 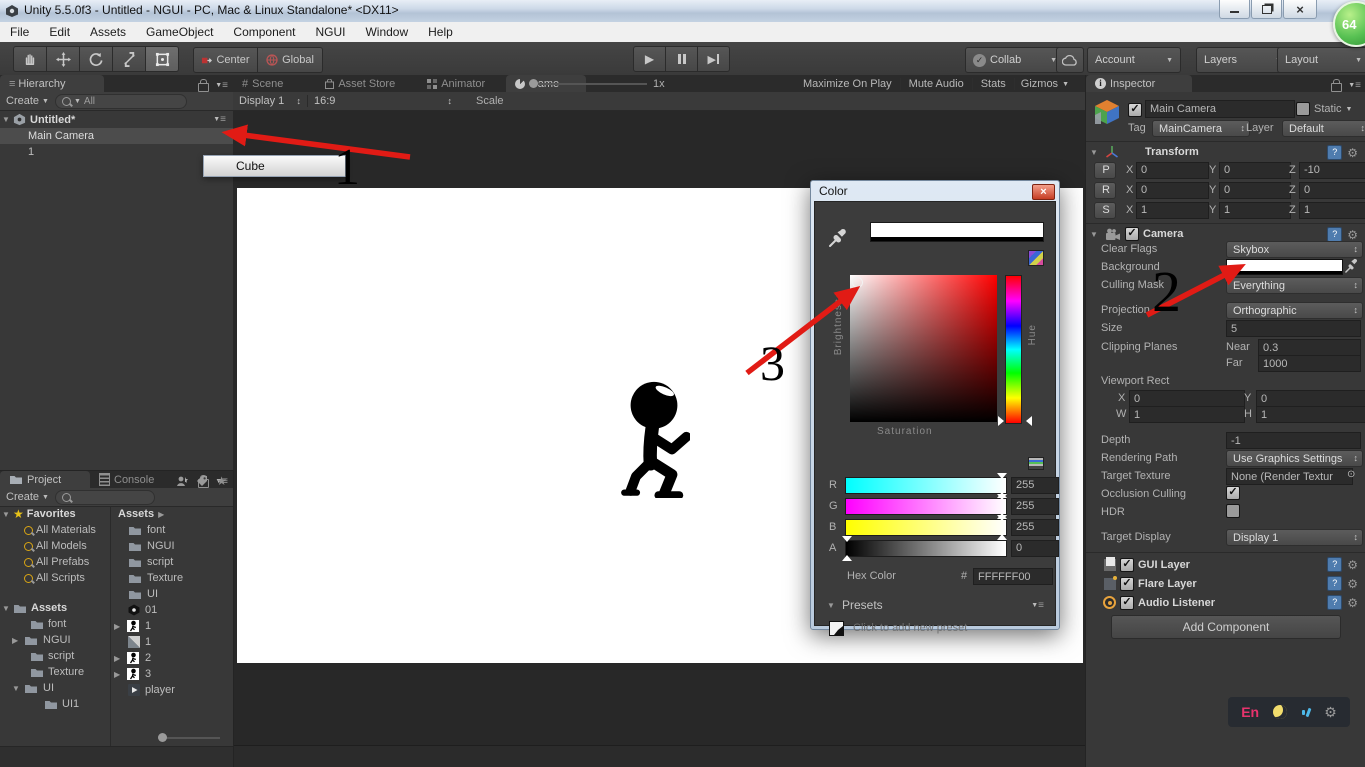 What do you see at coordinates (52, 83) in the screenshot?
I see `tab-hierarchy: ≡ Hierarchy` at bounding box center [52, 83].